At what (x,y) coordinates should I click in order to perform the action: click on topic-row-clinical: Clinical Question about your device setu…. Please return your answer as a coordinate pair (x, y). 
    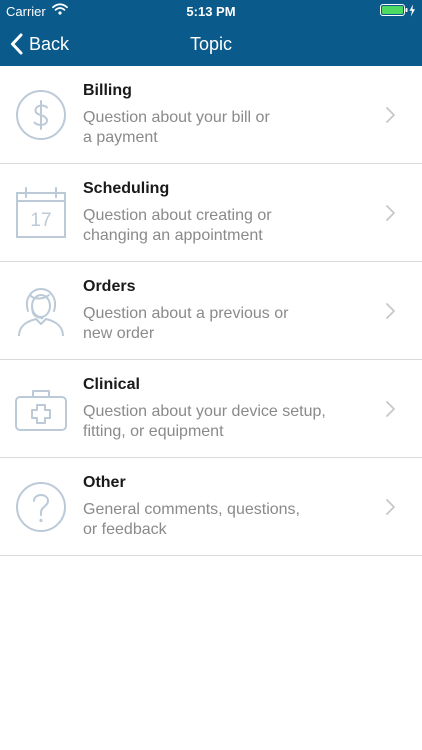
    Looking at the image, I should click on (211, 409).